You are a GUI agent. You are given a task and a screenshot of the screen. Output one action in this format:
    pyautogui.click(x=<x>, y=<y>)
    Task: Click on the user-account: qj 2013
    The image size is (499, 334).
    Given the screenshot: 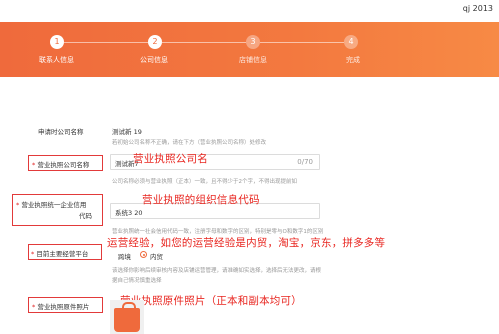 What is the action you would take?
    pyautogui.click(x=478, y=8)
    